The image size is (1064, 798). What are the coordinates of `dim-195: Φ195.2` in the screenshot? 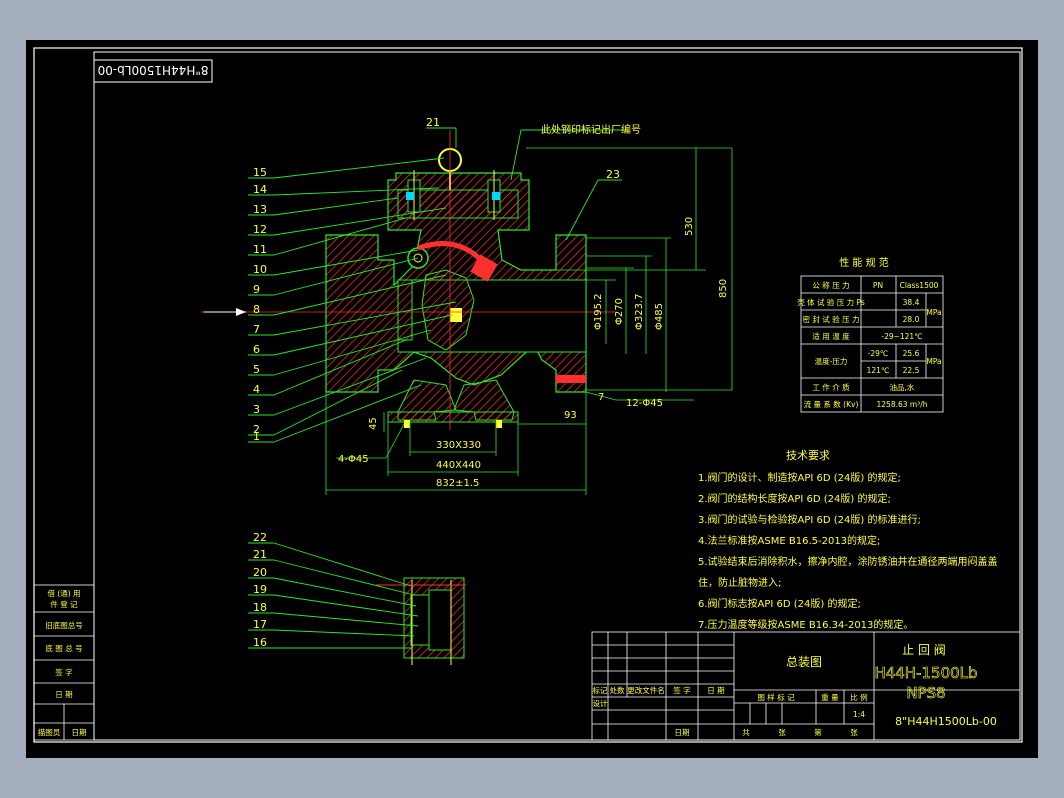 It's located at (598, 312).